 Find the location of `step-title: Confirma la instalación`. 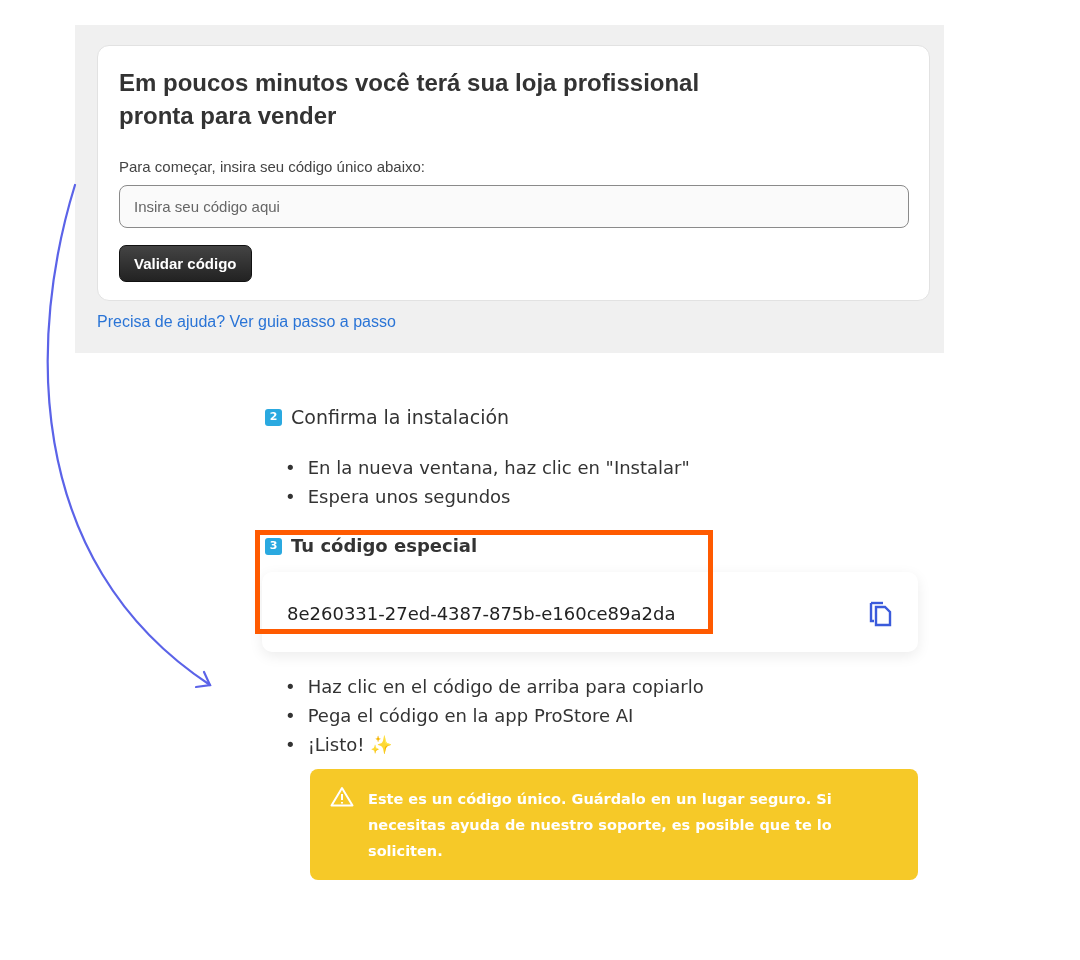

step-title: Confirma la instalación is located at coordinates (400, 417).